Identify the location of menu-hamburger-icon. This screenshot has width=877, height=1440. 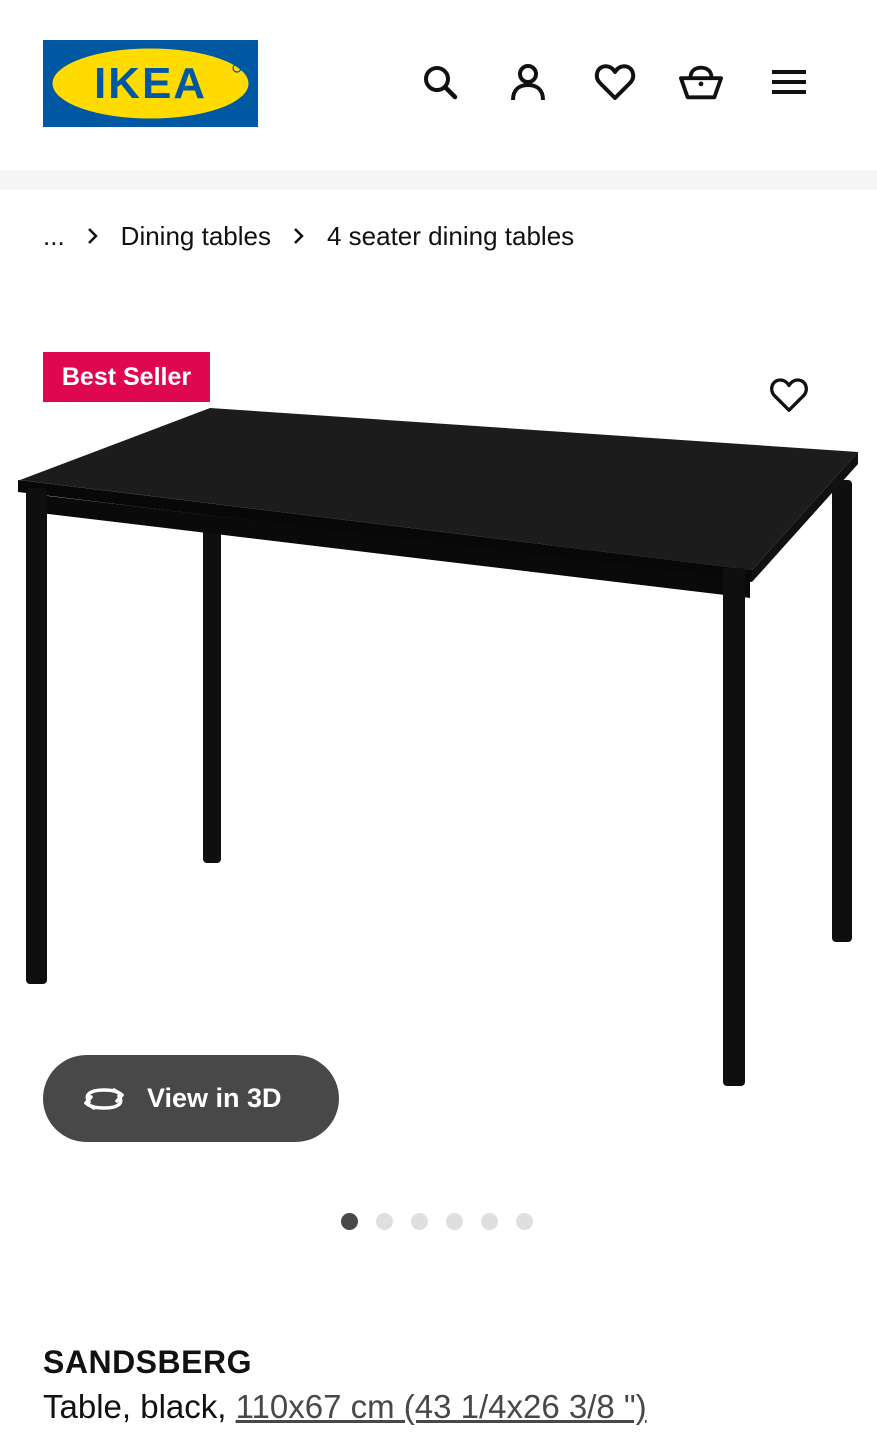
(789, 82).